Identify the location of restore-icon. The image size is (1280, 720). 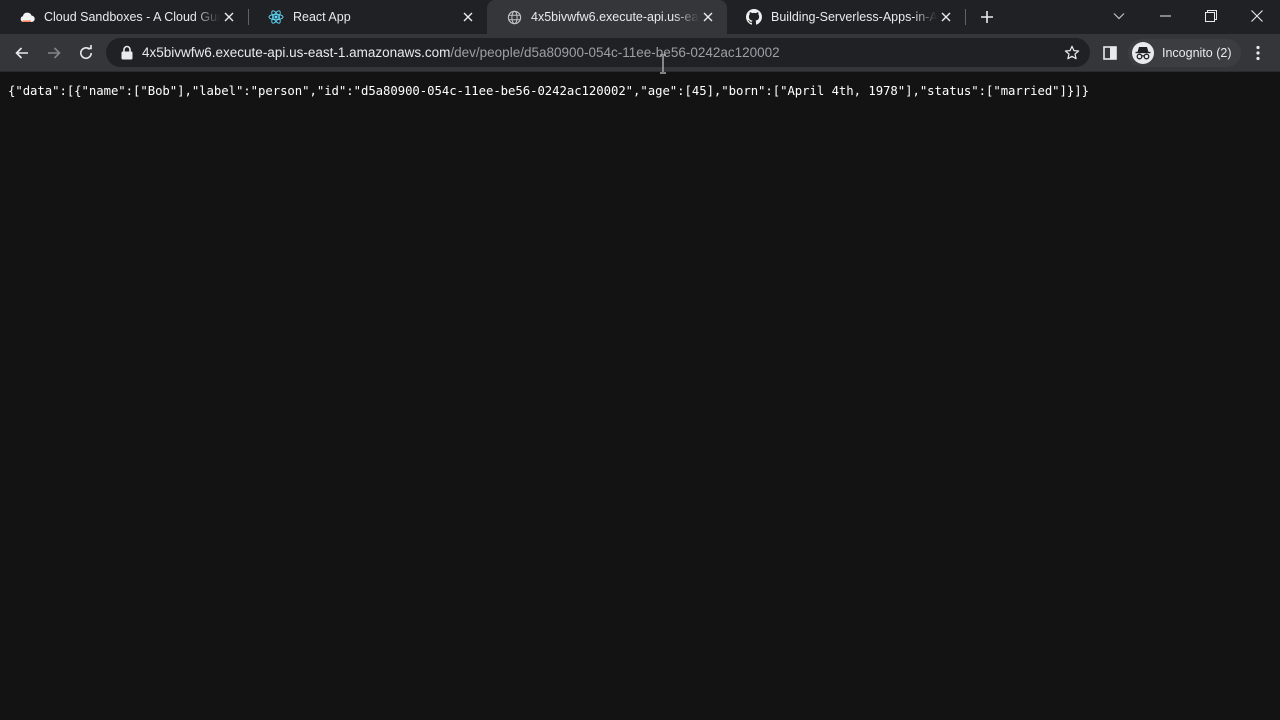
(1211, 16).